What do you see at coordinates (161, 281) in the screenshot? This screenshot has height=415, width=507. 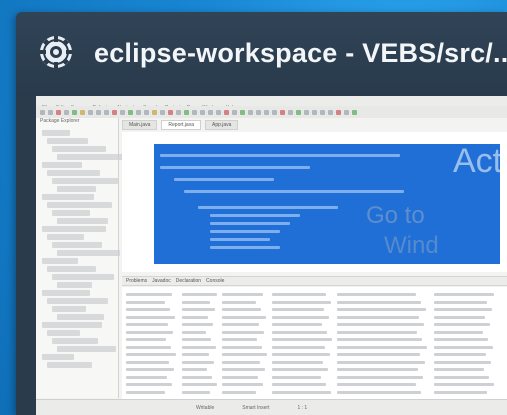 I see `console-tab: Javadoc` at bounding box center [161, 281].